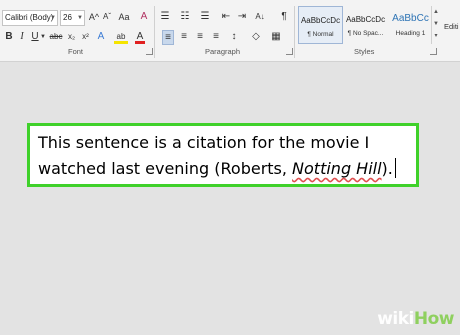 This screenshot has width=460, height=335. I want to click on borders-button: ▦, so click(276, 37).